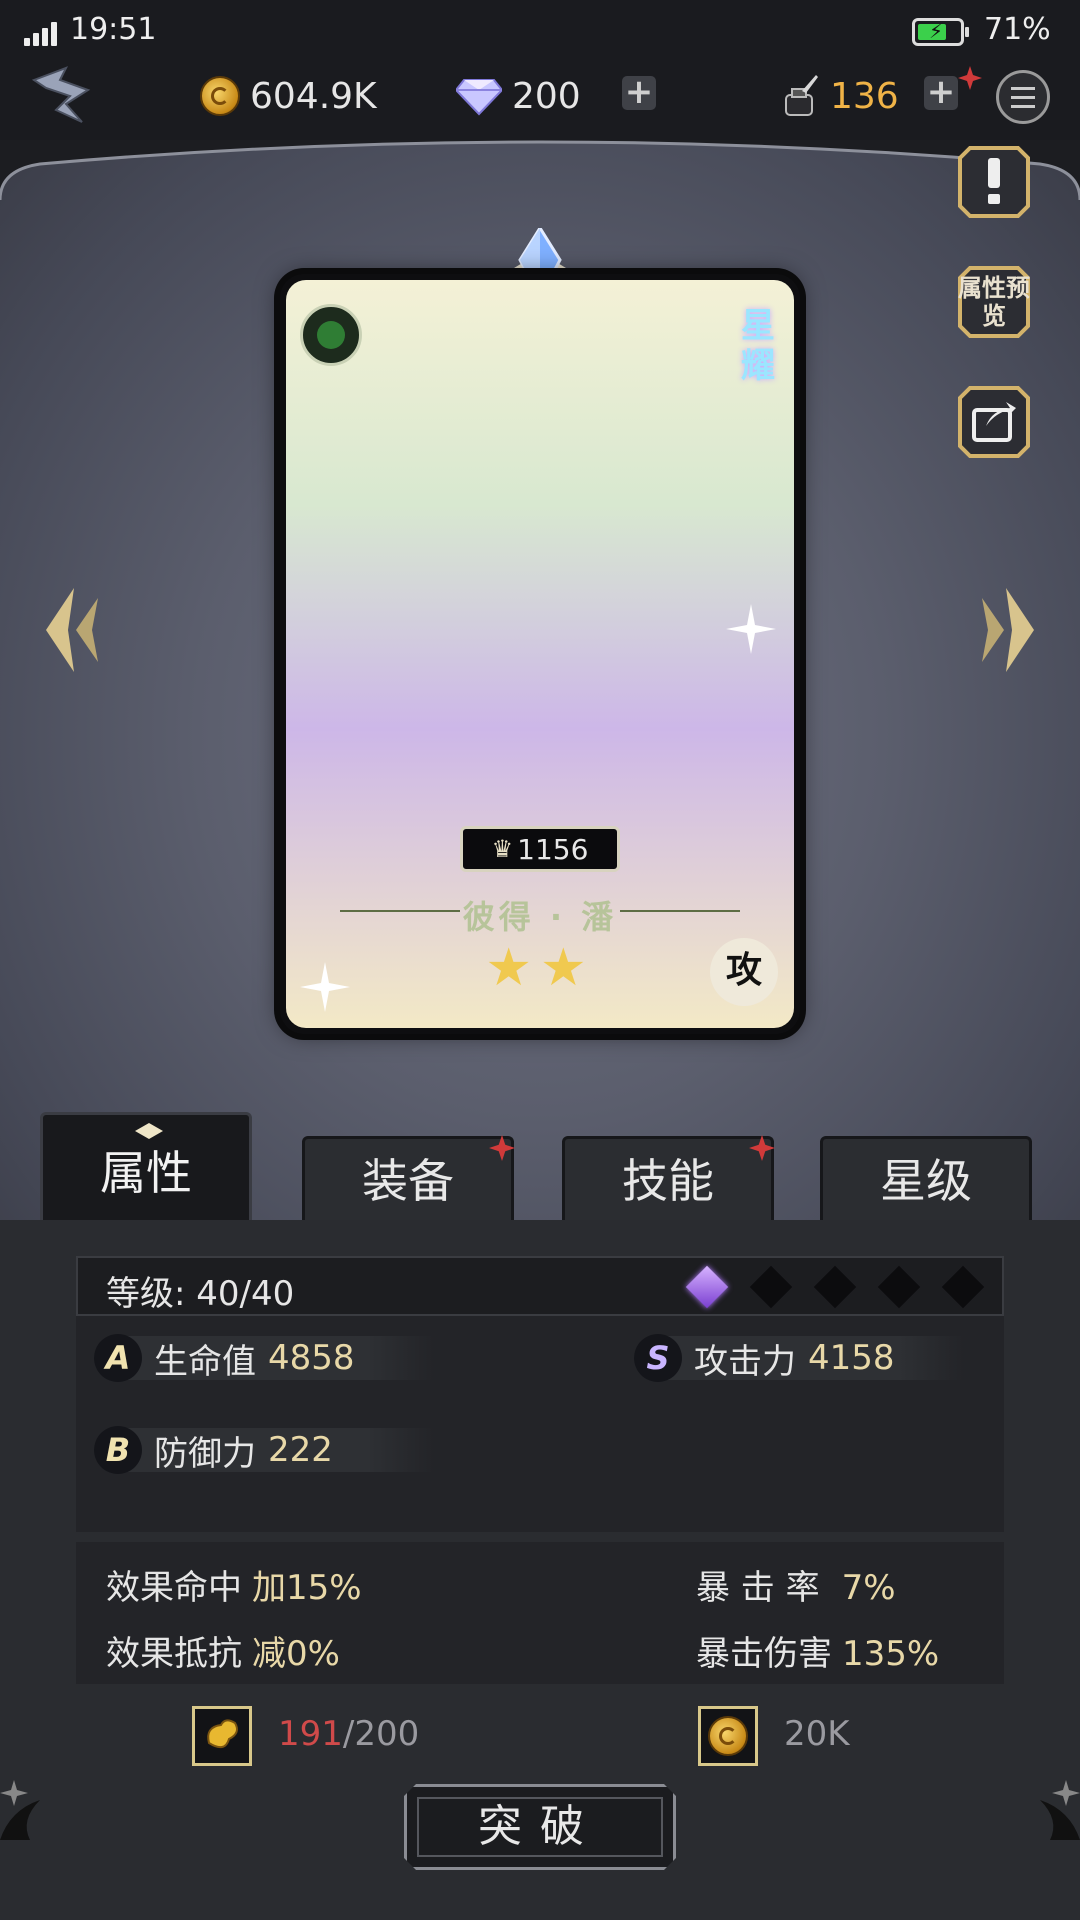  I want to click on tab-star-level: 星级, so click(926, 1178).